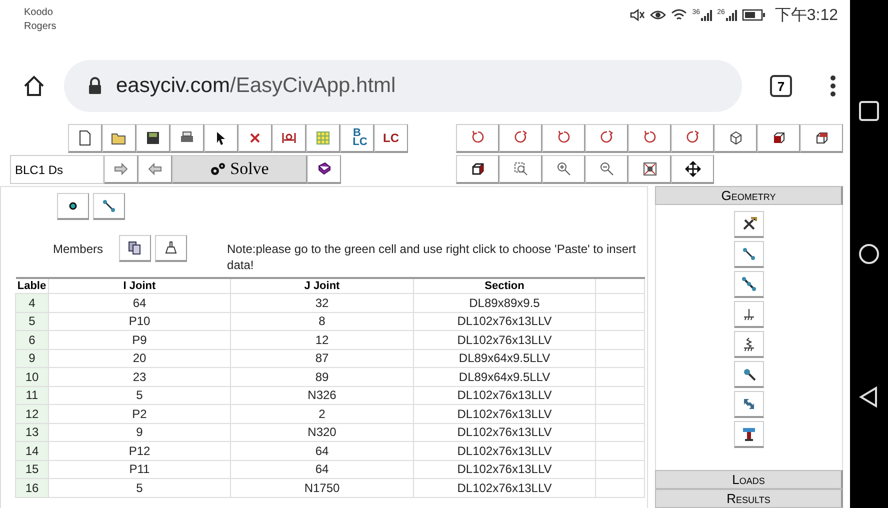 The height and width of the screenshot is (508, 888). What do you see at coordinates (749, 195) in the screenshot?
I see `section-header: Geometry` at bounding box center [749, 195].